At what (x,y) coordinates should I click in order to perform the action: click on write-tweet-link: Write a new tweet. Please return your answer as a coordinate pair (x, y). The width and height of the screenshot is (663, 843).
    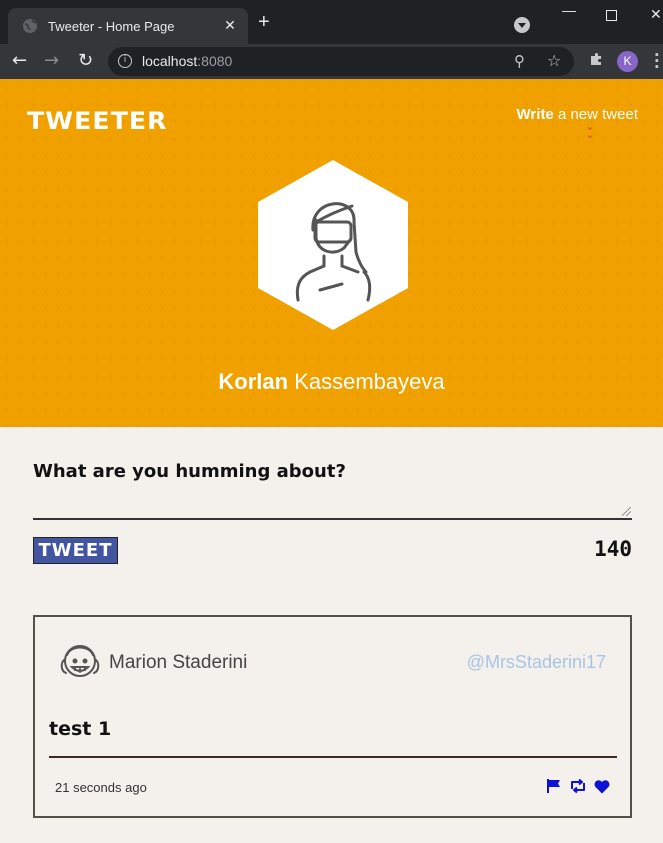
    Looking at the image, I should click on (577, 114).